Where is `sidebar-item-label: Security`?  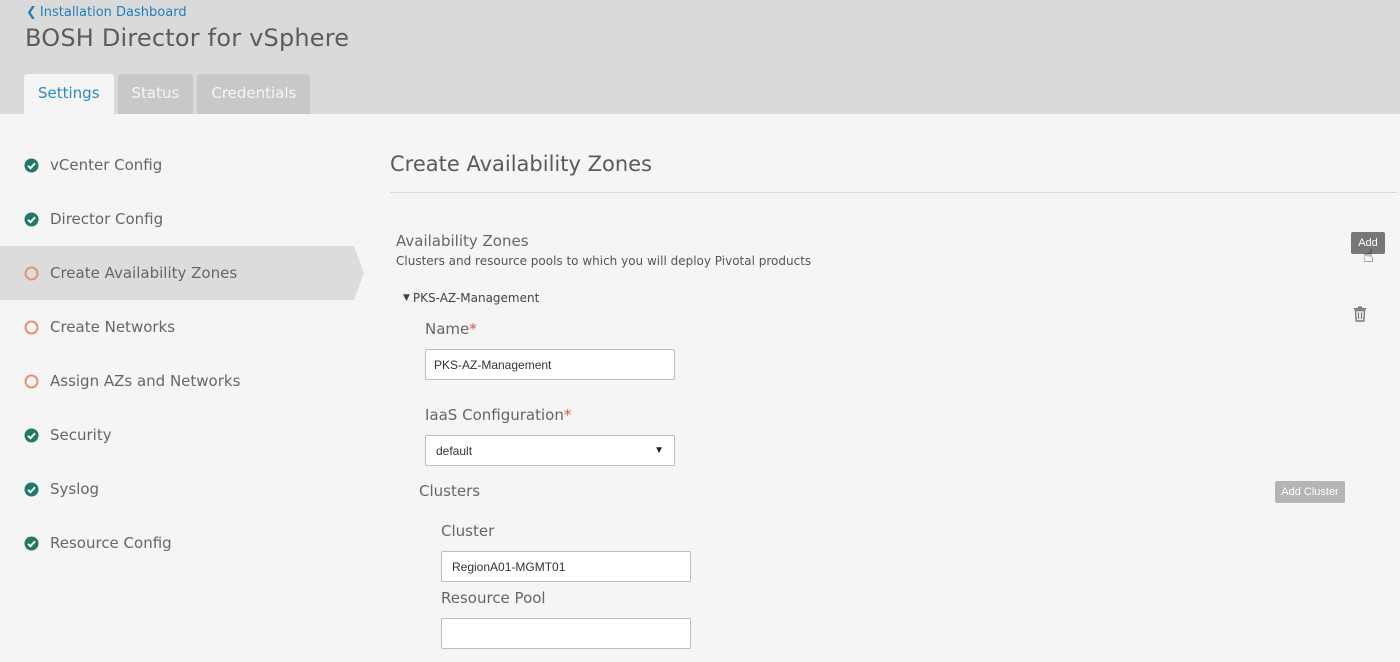
sidebar-item-label: Security is located at coordinates (81, 435).